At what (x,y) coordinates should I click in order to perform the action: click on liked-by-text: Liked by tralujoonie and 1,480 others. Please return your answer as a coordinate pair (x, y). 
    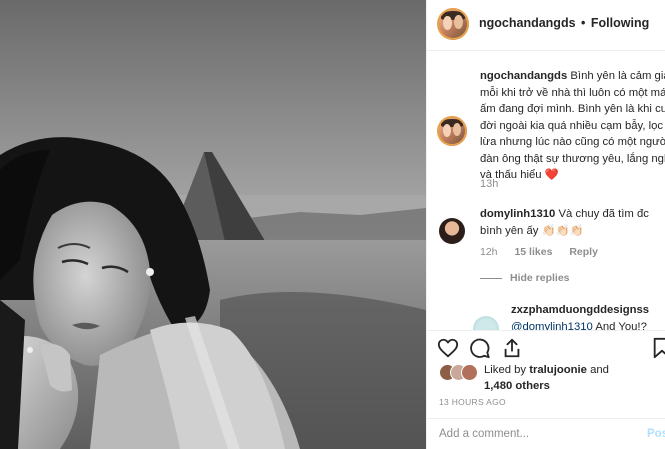
    Looking at the image, I should click on (546, 378).